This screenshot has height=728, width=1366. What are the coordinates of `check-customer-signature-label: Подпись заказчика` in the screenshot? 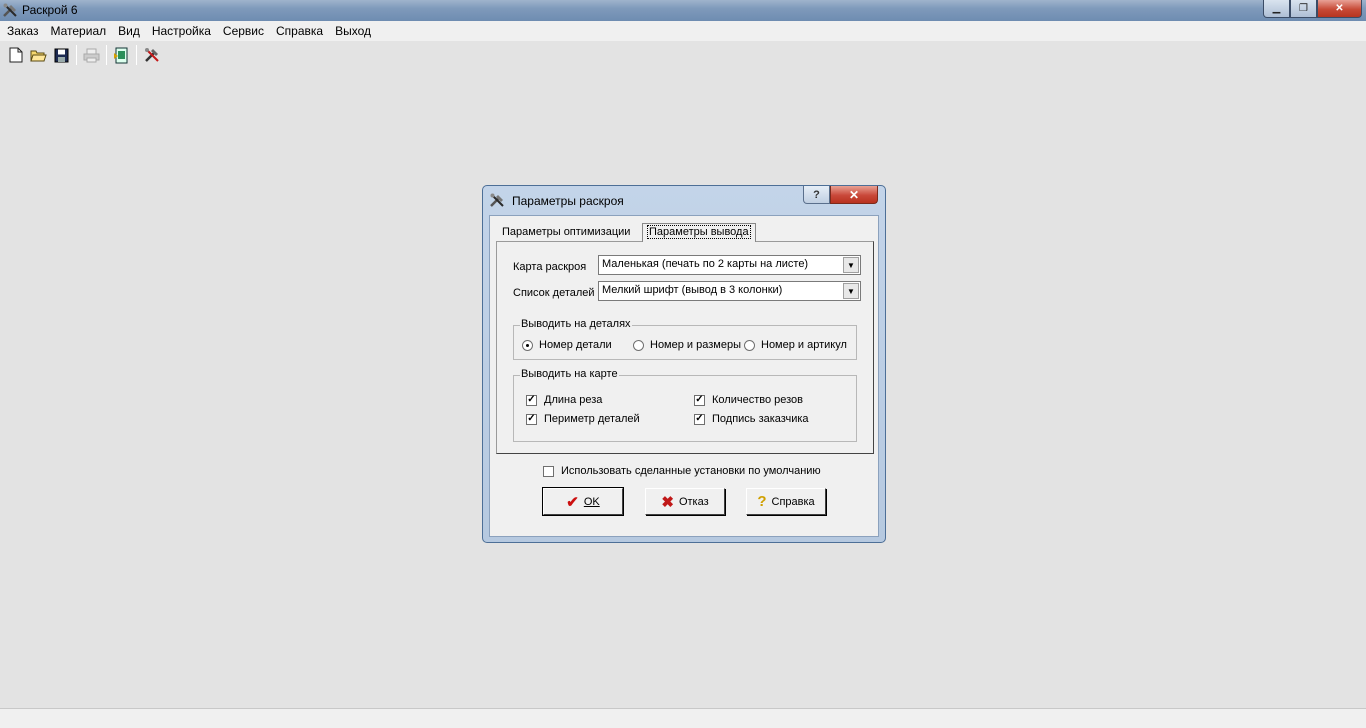 It's located at (760, 419).